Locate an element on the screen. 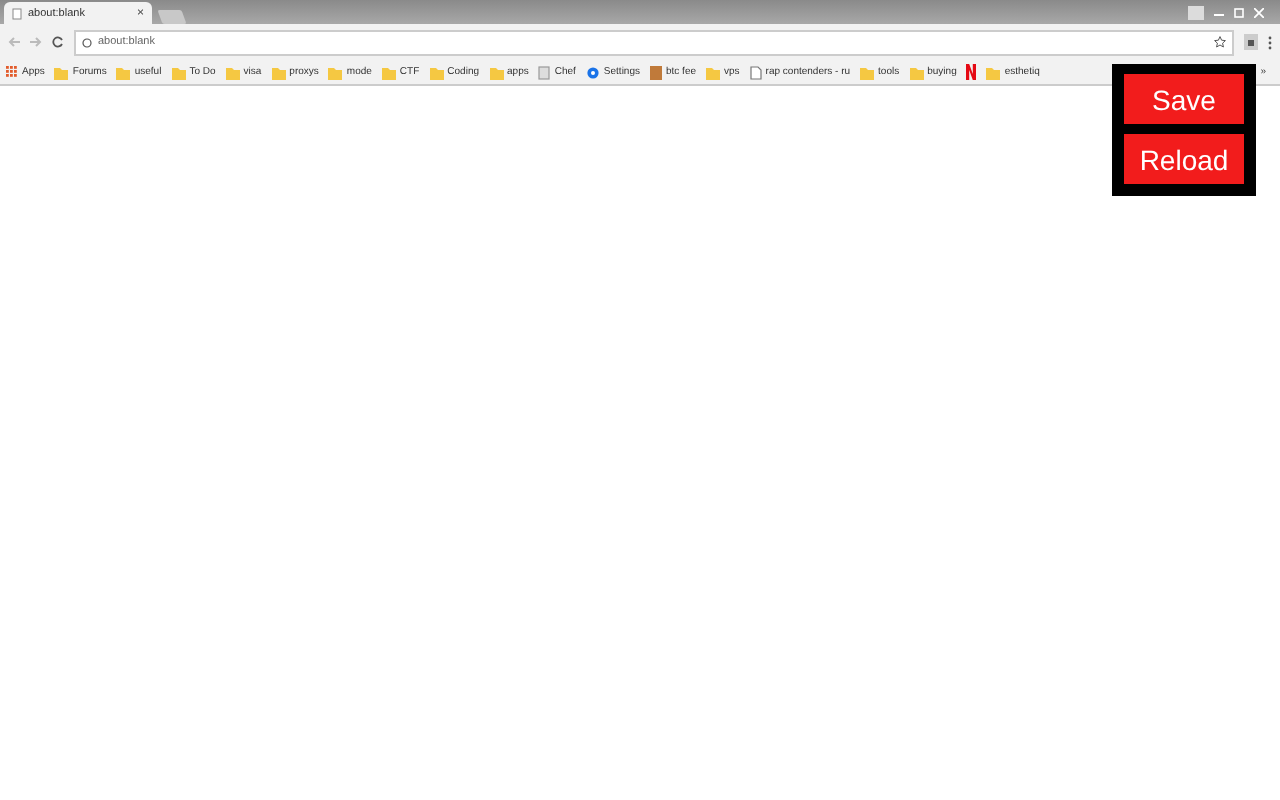 The height and width of the screenshot is (800, 1280). popup-button: Save is located at coordinates (1184, 99).